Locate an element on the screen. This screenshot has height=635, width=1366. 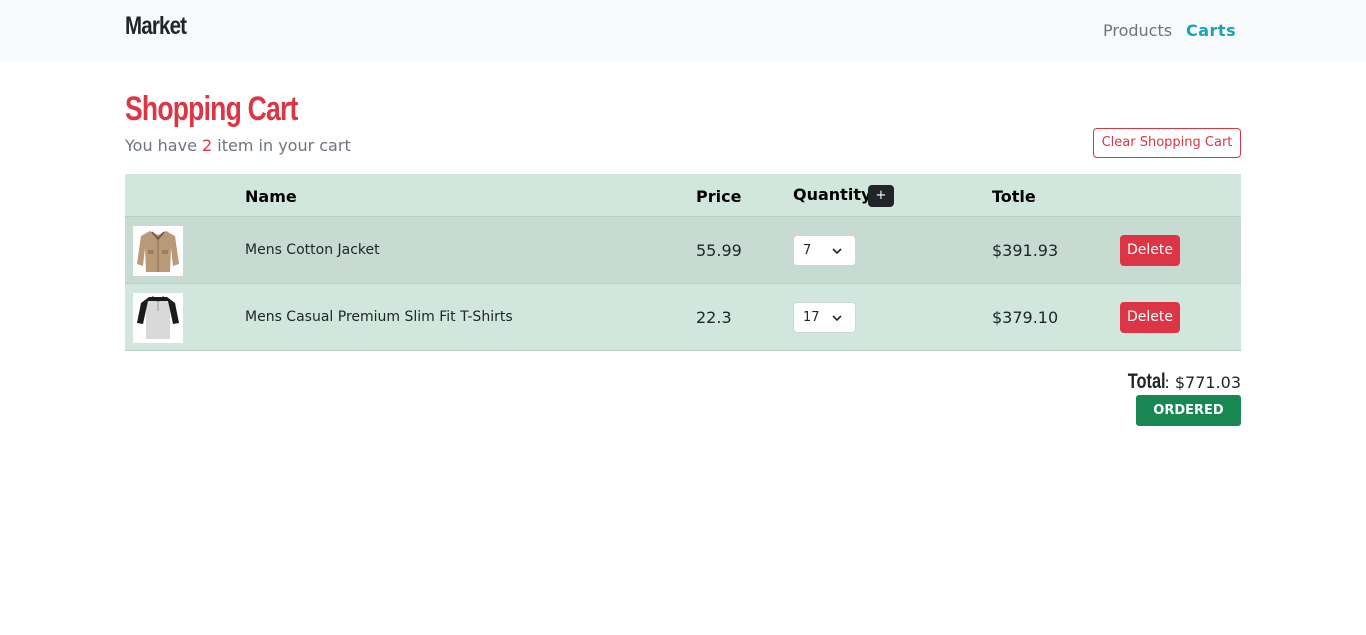
item-price: 55.99 is located at coordinates (719, 250).